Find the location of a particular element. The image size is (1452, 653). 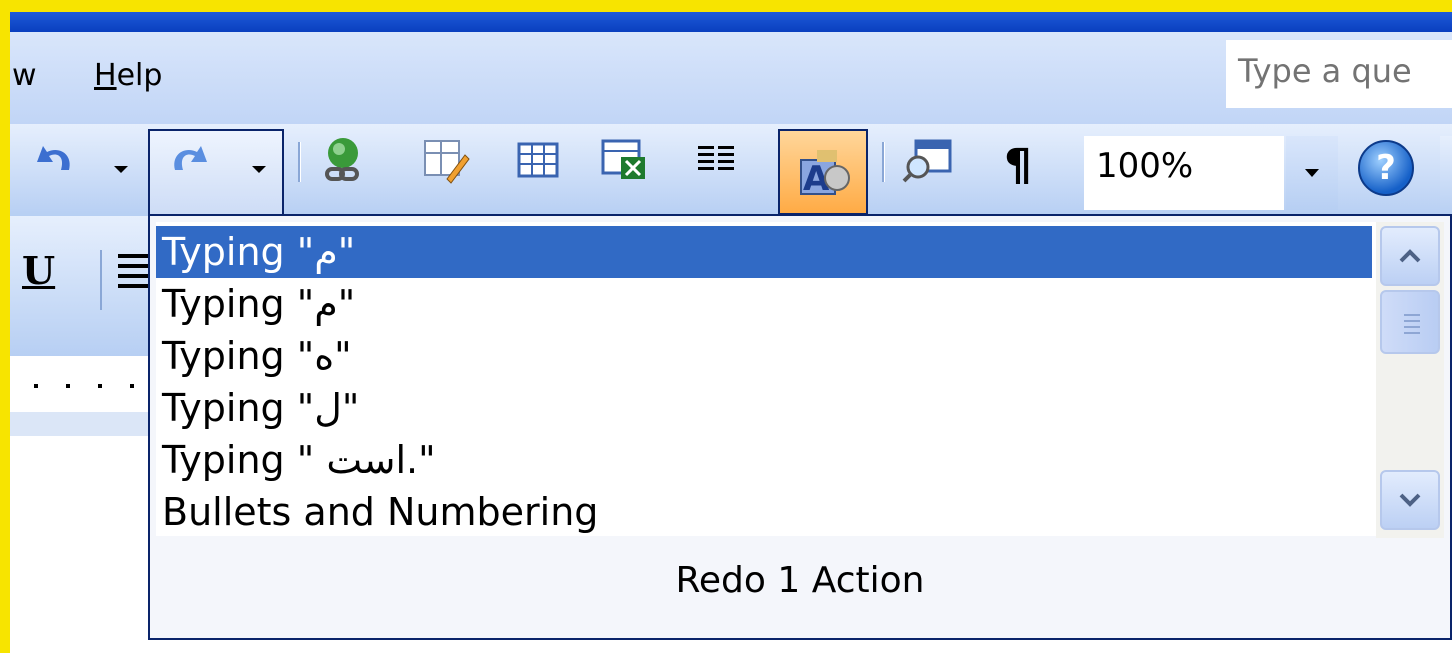

ruler is located at coordinates (80, 384).